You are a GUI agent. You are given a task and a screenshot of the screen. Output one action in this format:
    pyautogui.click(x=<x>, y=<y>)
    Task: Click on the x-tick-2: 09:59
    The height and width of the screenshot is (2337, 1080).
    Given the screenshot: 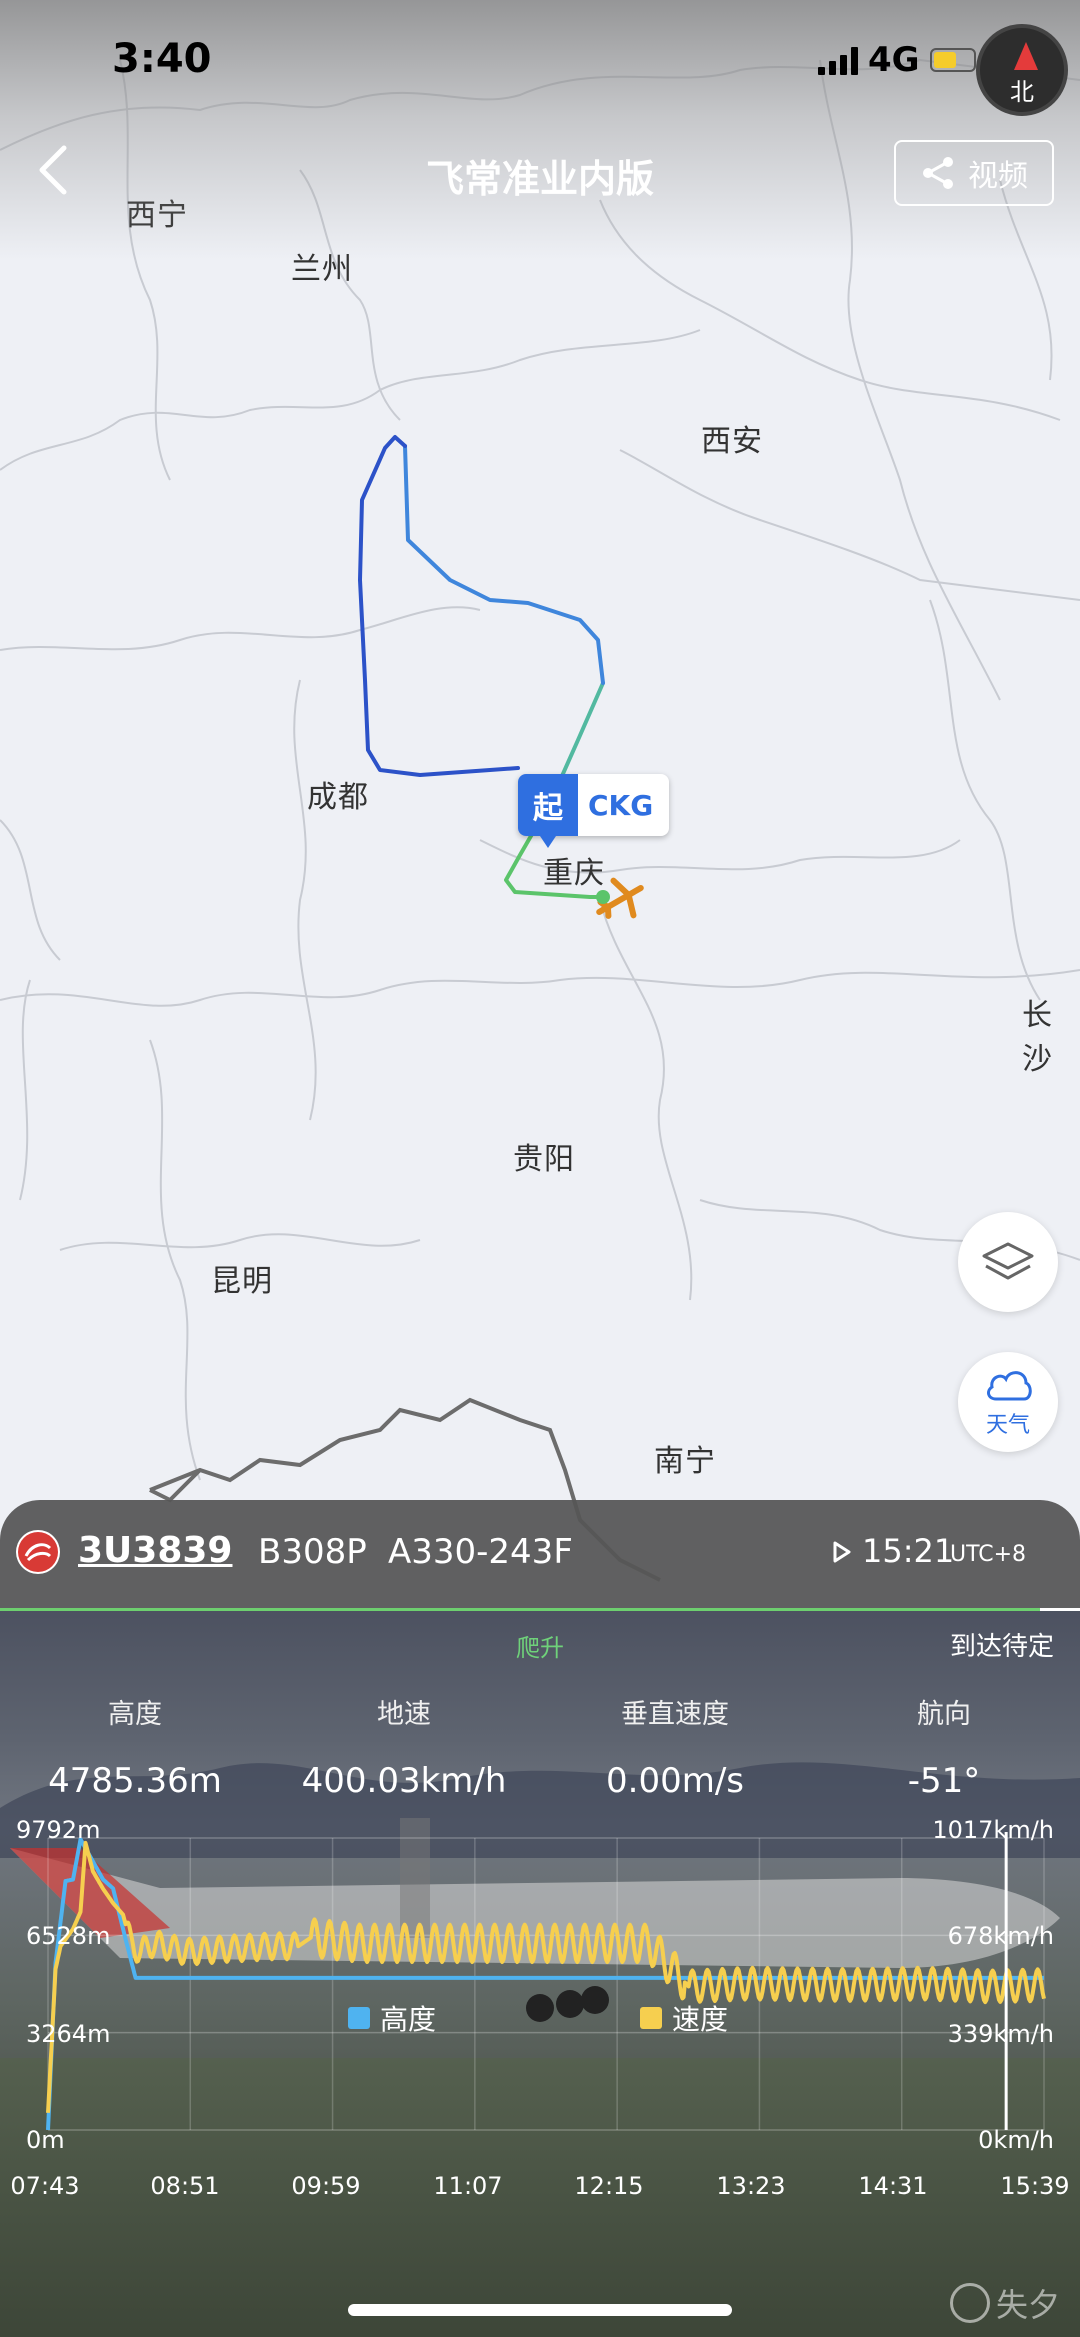 What is the action you would take?
    pyautogui.click(x=326, y=2186)
    